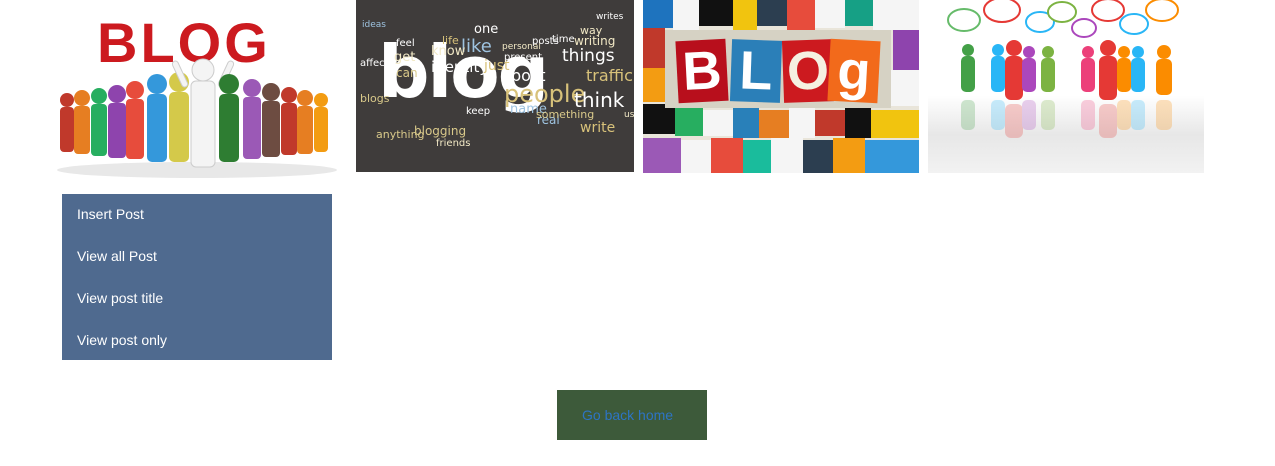 This screenshot has height=466, width=1275. I want to click on word-cloud-word: things, so click(588, 56).